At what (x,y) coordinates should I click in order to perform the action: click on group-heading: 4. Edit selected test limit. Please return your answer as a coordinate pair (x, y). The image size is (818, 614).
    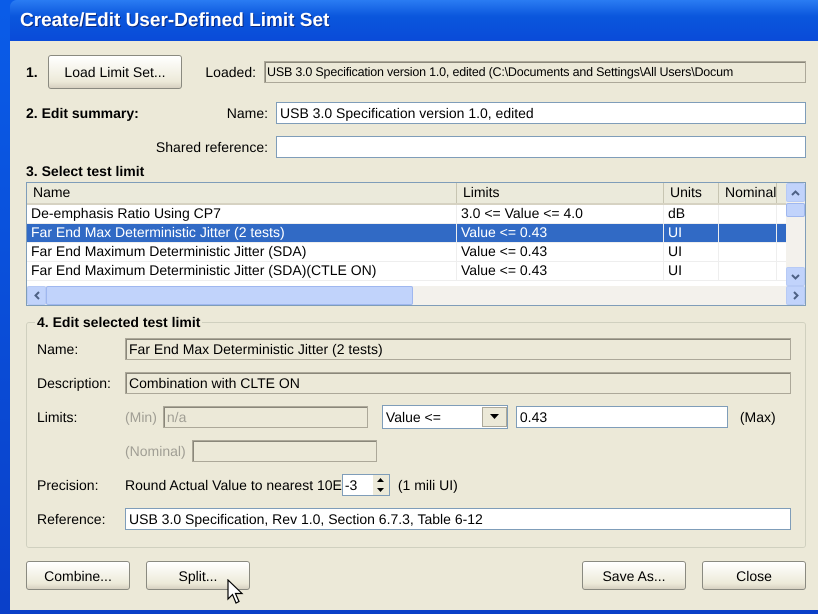
    Looking at the image, I should click on (118, 322).